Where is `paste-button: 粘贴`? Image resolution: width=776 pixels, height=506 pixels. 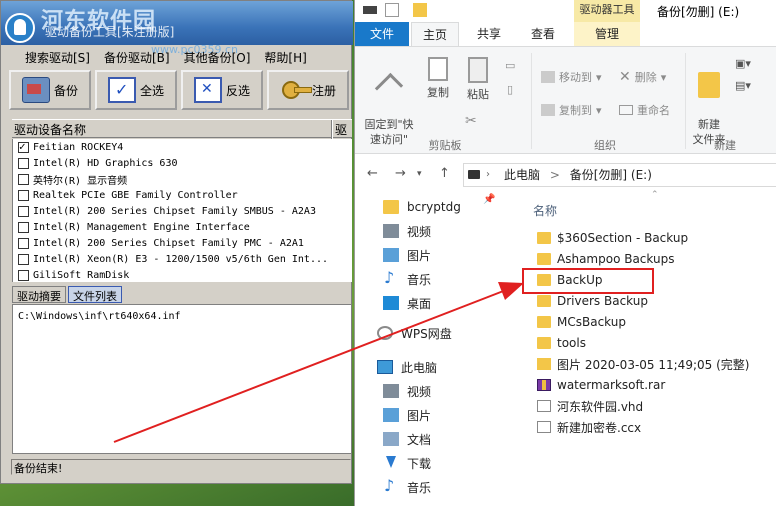 paste-button: 粘贴 is located at coordinates (478, 79).